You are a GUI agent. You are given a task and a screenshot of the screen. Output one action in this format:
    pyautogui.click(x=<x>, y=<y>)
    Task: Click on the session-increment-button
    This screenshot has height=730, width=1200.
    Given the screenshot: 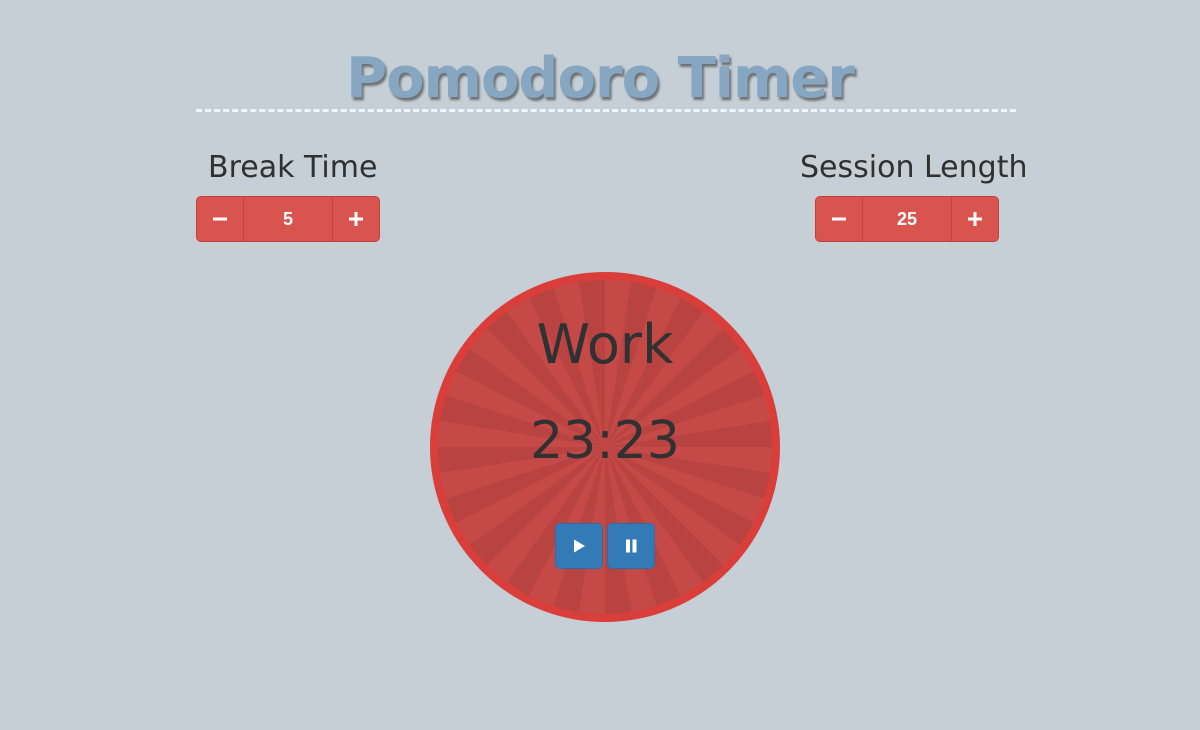 What is the action you would take?
    pyautogui.click(x=974, y=219)
    